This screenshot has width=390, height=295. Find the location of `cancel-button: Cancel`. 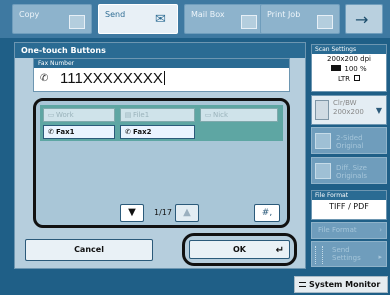

cancel-button: Cancel is located at coordinates (89, 250).